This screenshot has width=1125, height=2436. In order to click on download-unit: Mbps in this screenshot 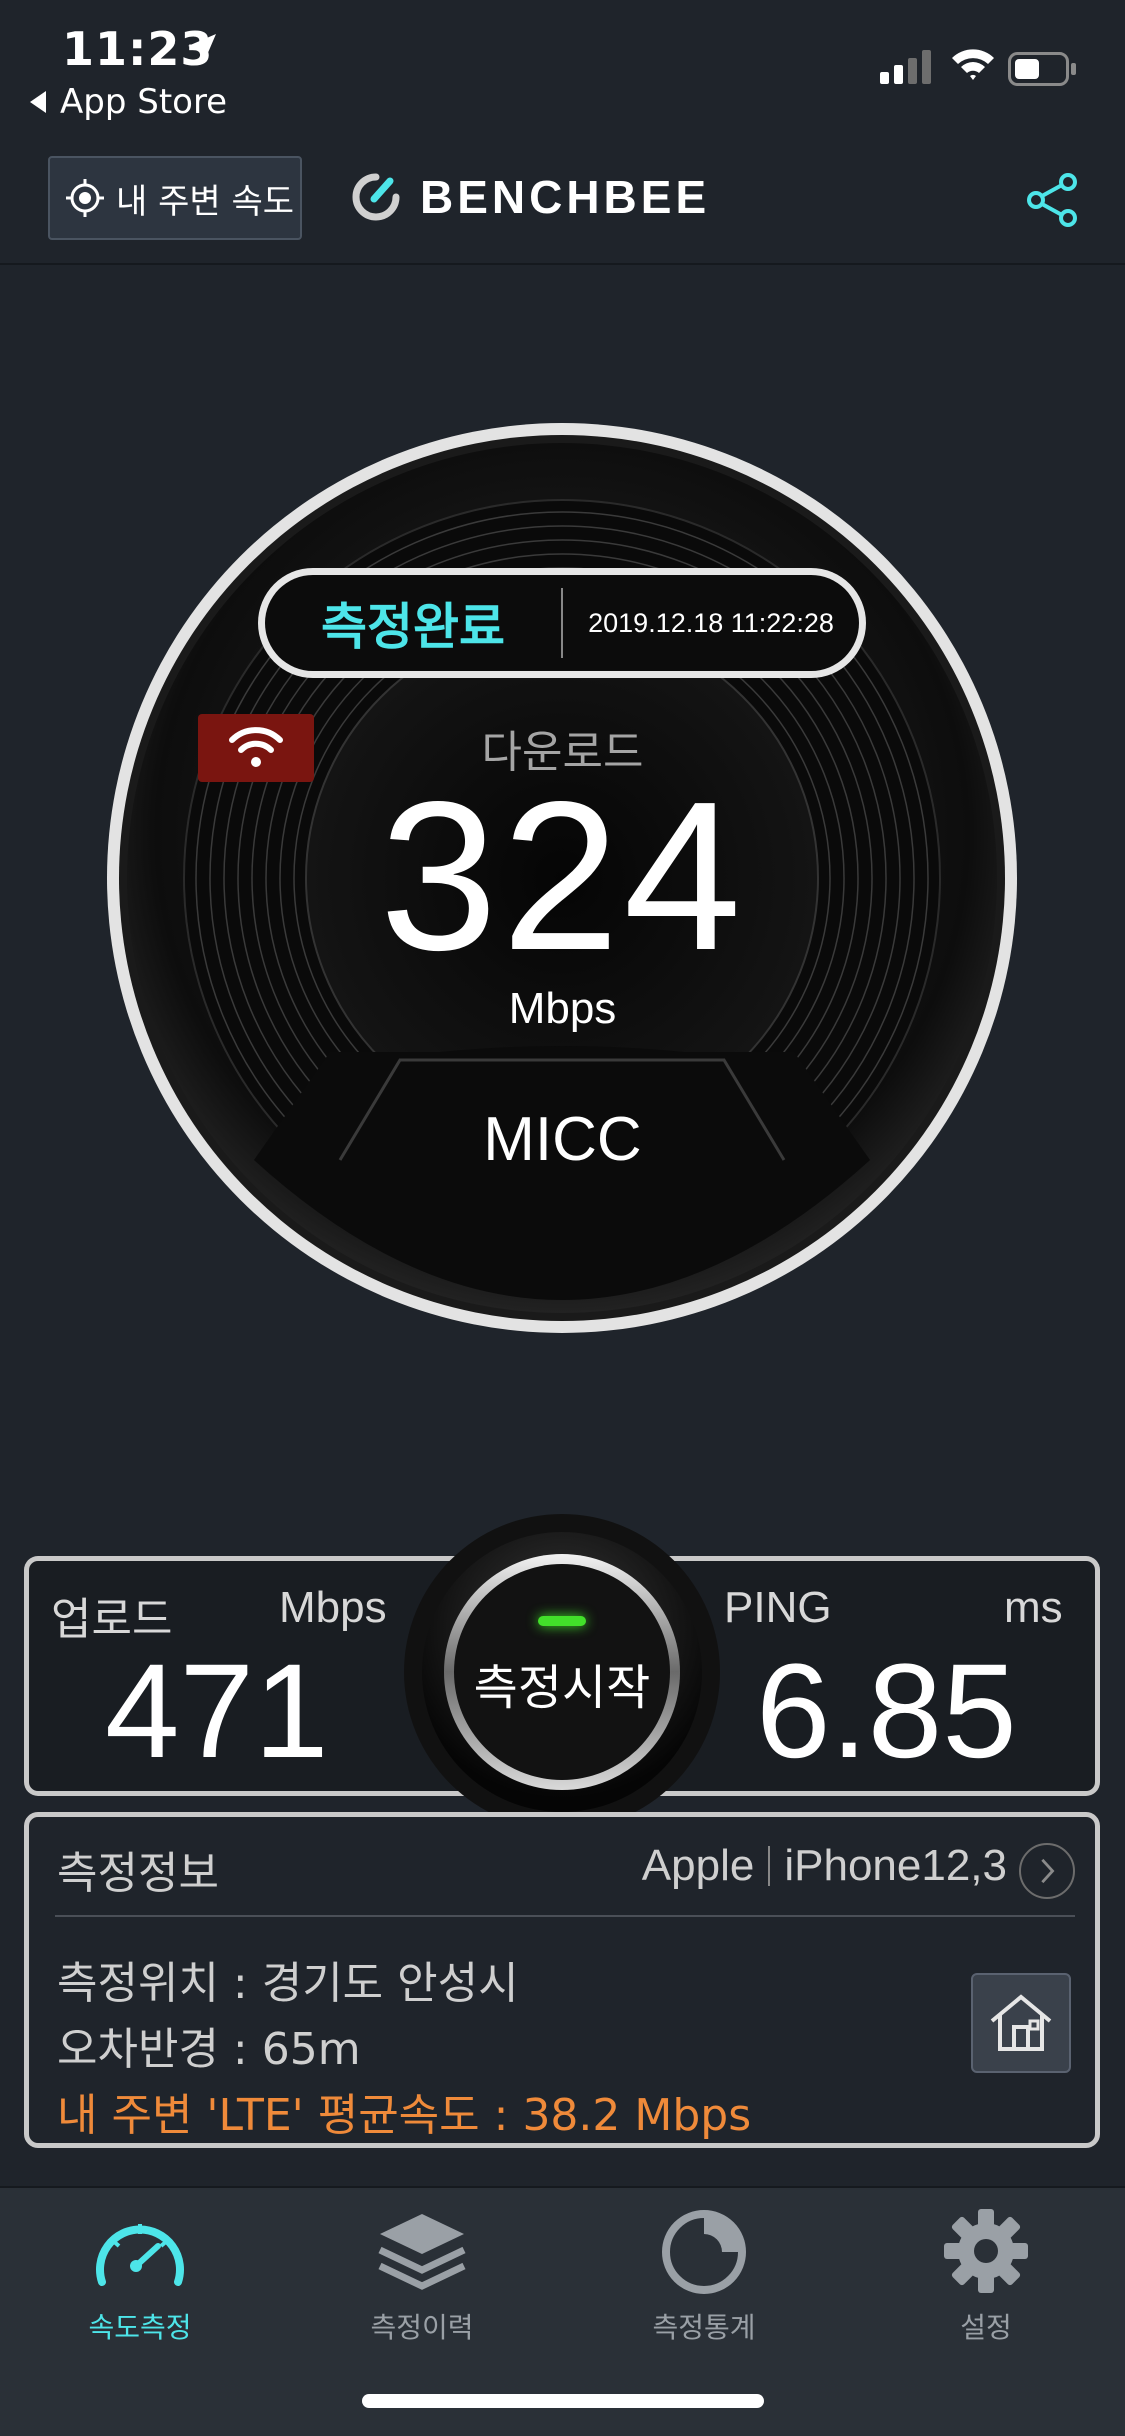, I will do `click(562, 1008)`.